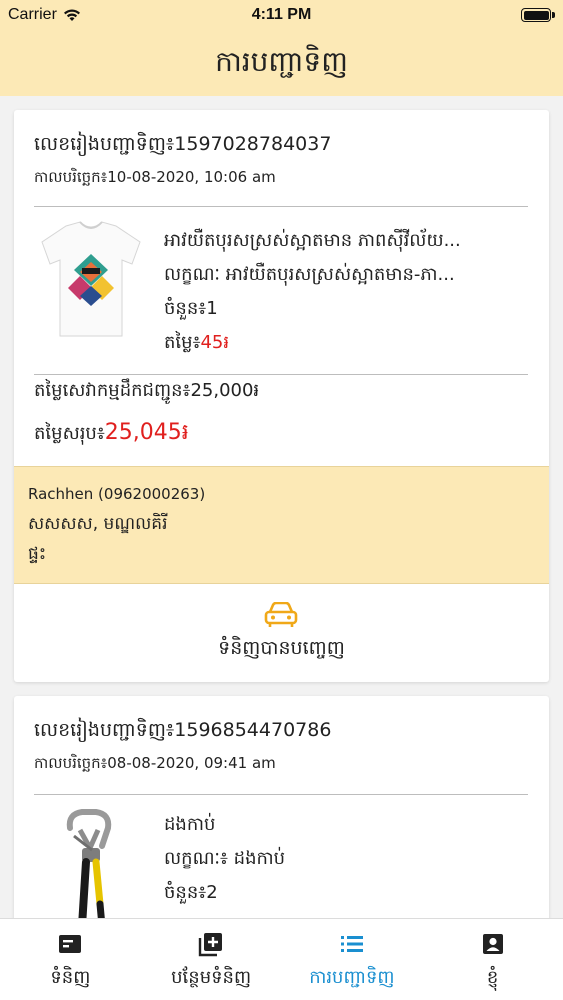  What do you see at coordinates (210, 945) in the screenshot?
I see `add-box-icon` at bounding box center [210, 945].